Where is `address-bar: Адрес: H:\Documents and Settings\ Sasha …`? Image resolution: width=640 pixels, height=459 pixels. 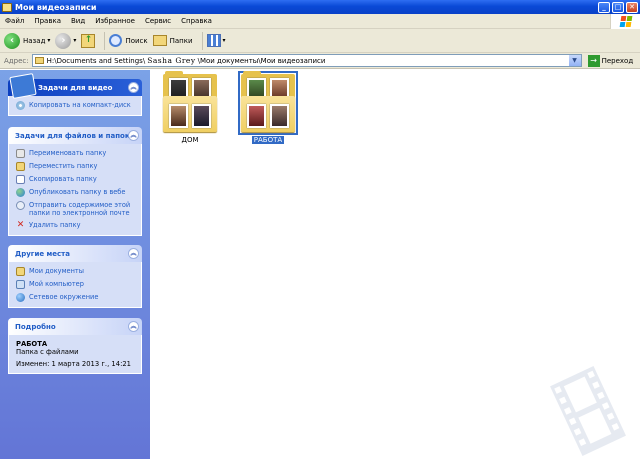 address-bar: Адрес: H:\Documents and Settings\ Sasha … is located at coordinates (320, 61).